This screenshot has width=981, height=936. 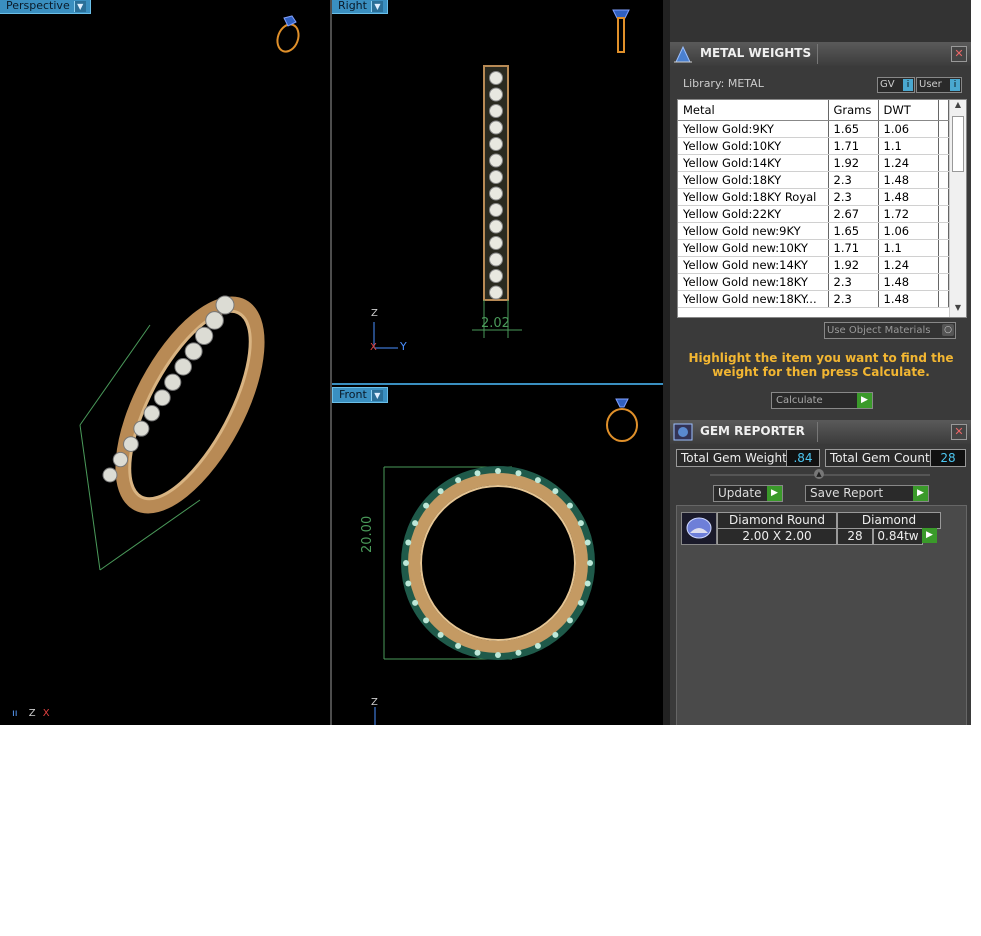 What do you see at coordinates (853, 146) in the screenshot?
I see `table-cell-grams: 1.71` at bounding box center [853, 146].